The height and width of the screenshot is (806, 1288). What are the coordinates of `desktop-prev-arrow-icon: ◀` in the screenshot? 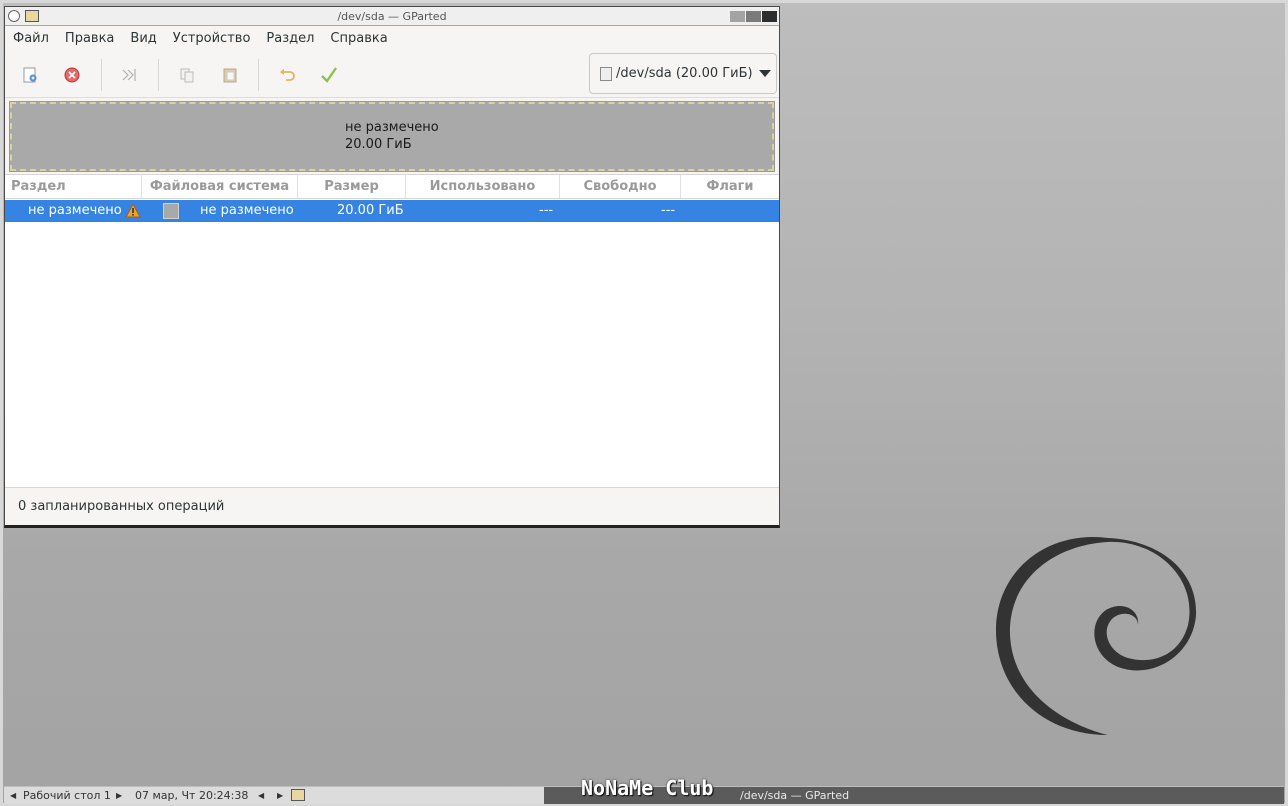 It's located at (13, 795).